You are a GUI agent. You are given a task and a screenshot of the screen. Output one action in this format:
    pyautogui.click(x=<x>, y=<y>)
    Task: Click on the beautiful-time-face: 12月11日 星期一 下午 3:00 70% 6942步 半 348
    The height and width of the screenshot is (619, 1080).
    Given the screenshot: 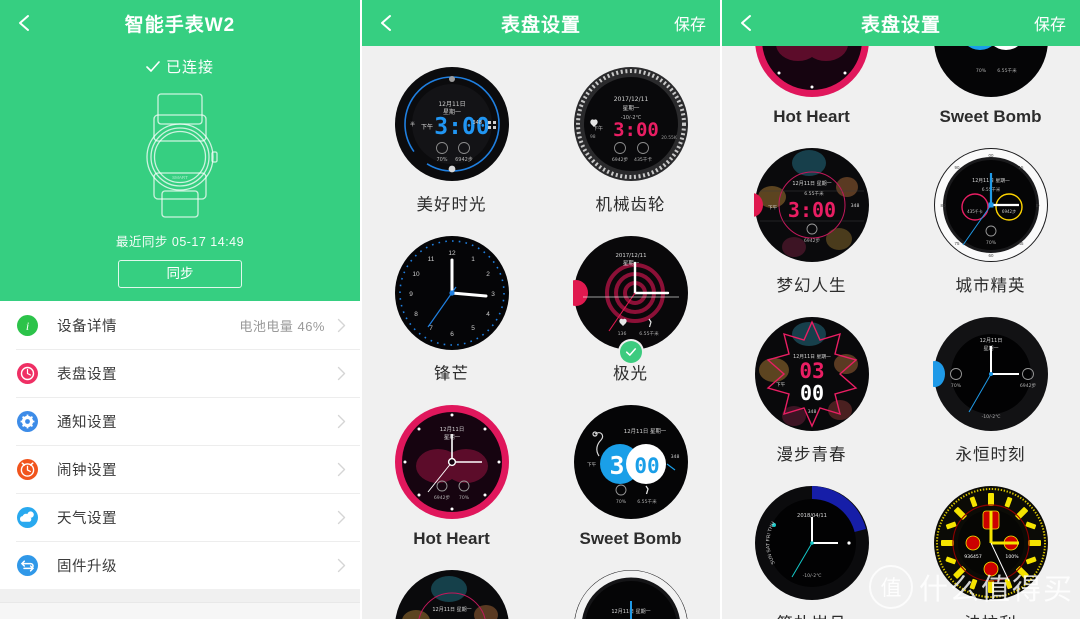 What is the action you would take?
    pyautogui.click(x=451, y=124)
    